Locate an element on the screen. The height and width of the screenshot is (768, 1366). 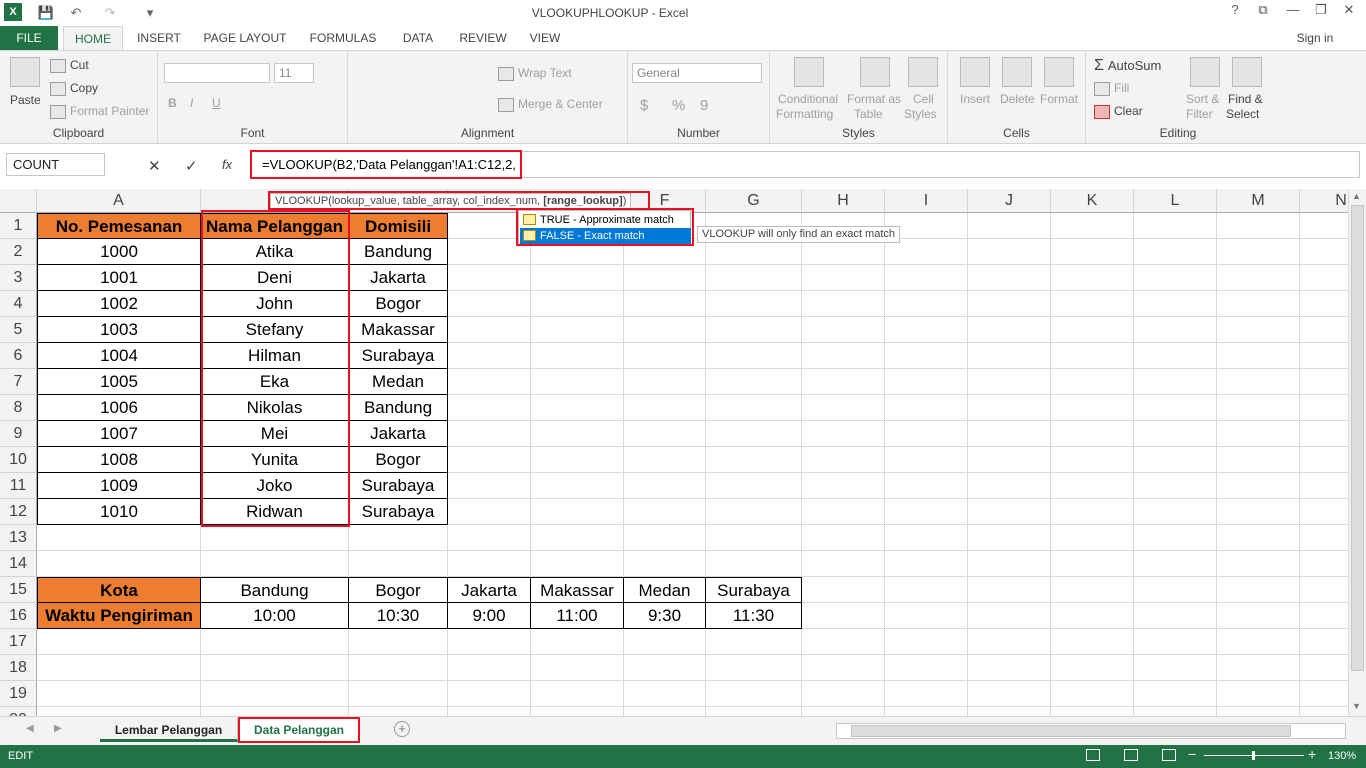
table-cell: Ridwan is located at coordinates (275, 512).